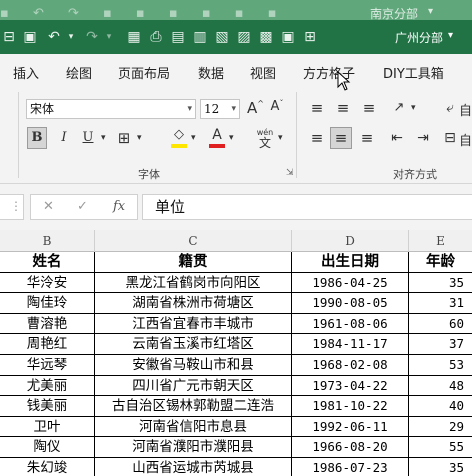 The height and width of the screenshot is (476, 472). What do you see at coordinates (440, 386) in the screenshot?
I see `cell-age: 48` at bounding box center [440, 386].